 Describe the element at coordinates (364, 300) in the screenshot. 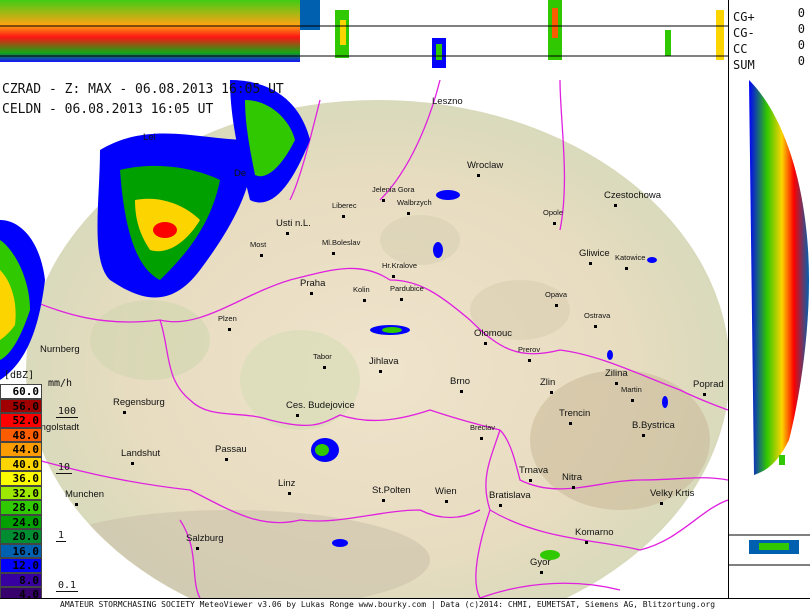

I see `city-marker-kolin` at that location.